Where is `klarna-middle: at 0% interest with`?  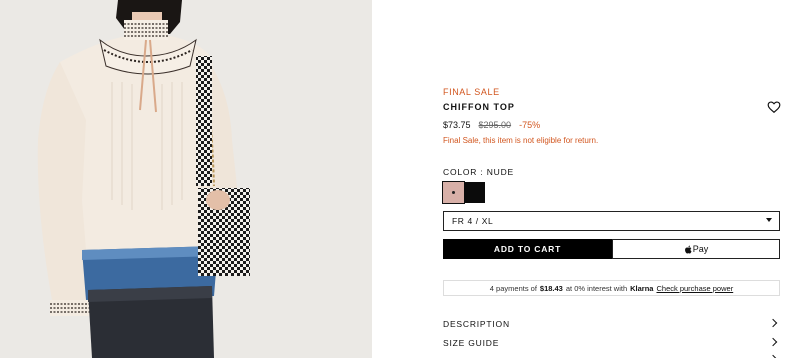
klarna-middle: at 0% interest with is located at coordinates (596, 288).